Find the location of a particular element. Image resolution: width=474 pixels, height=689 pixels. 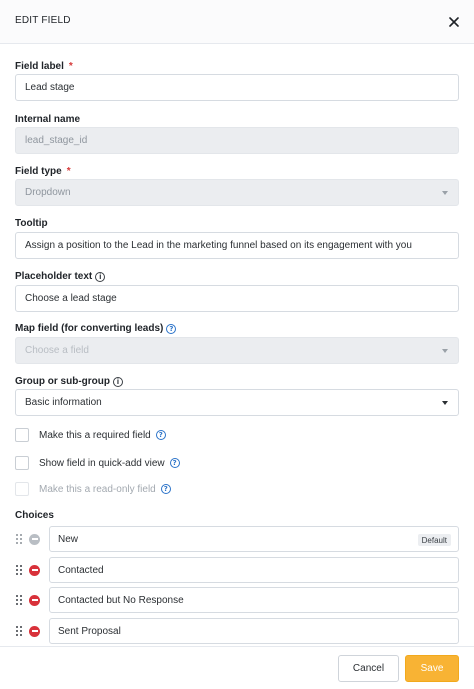

placeholder-input: Choose a lead stage is located at coordinates (237, 298).